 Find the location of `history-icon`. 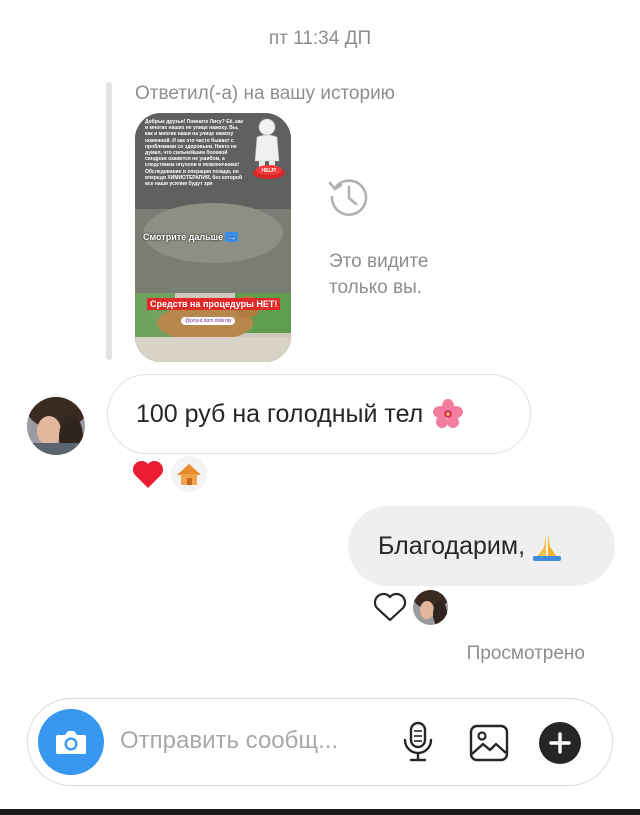

history-icon is located at coordinates (348, 197).